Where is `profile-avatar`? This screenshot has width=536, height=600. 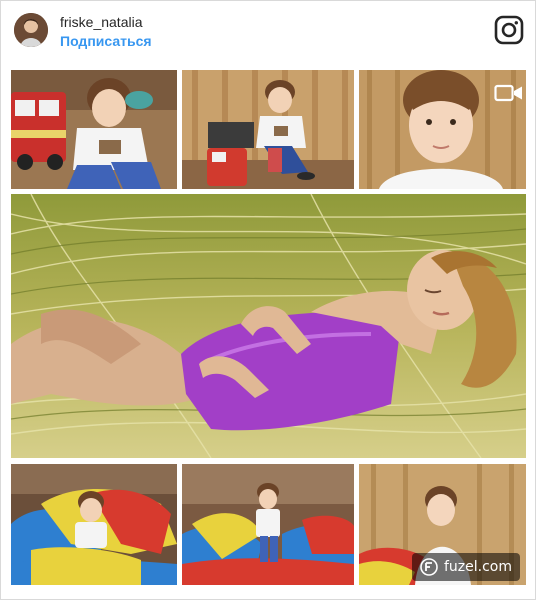 profile-avatar is located at coordinates (31, 30).